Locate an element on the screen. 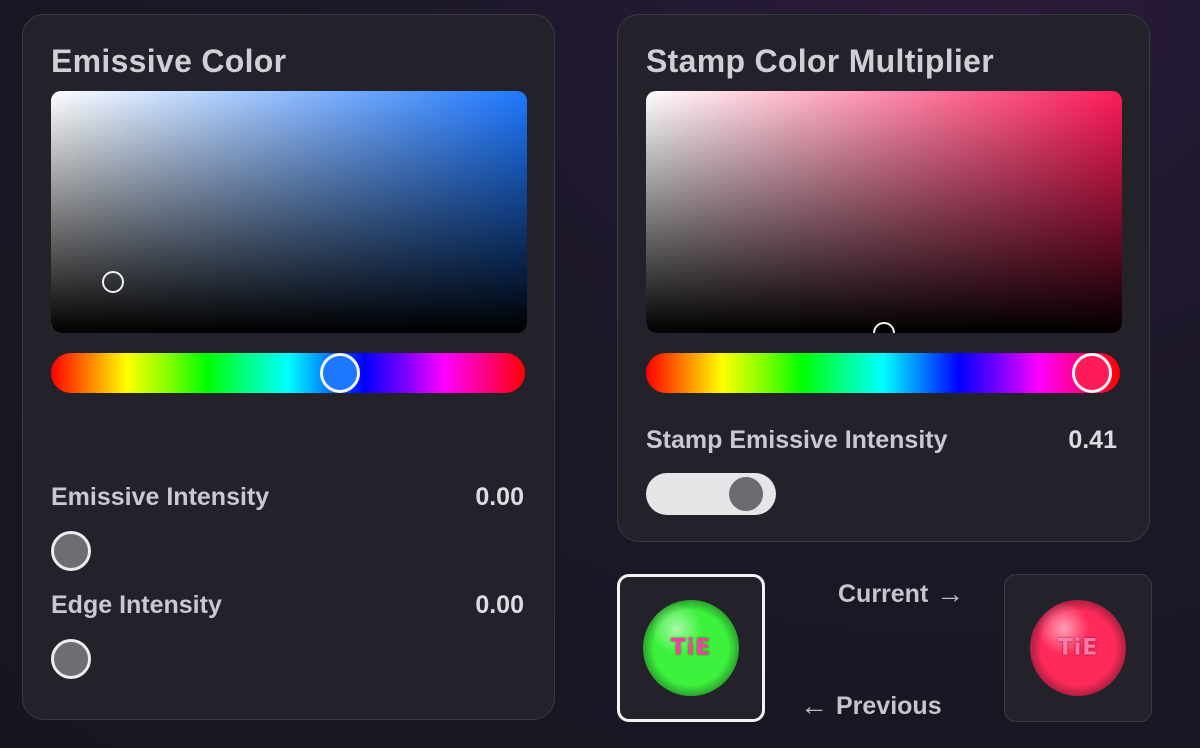 This screenshot has width=1200, height=748. right-arrow-icon: → is located at coordinates (950, 593).